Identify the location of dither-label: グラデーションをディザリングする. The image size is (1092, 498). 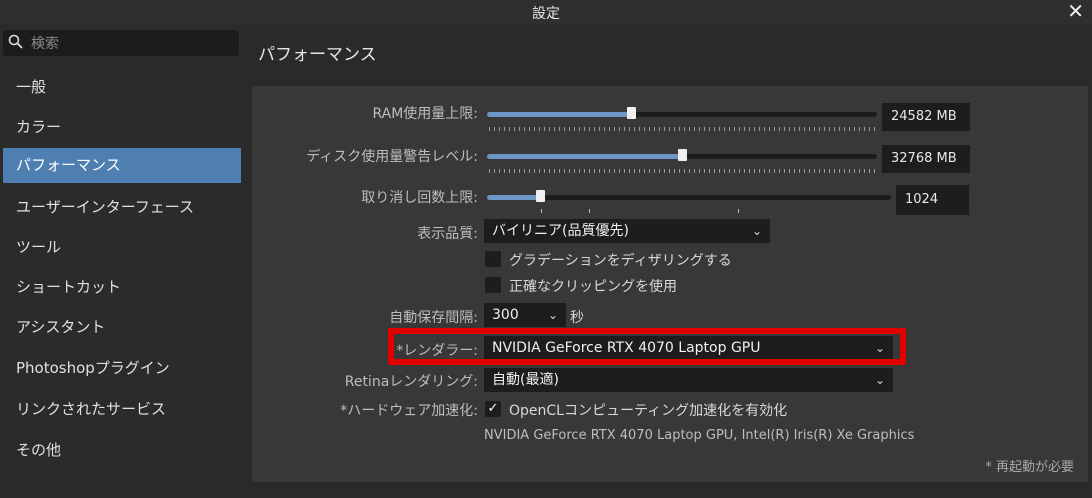
(620, 261).